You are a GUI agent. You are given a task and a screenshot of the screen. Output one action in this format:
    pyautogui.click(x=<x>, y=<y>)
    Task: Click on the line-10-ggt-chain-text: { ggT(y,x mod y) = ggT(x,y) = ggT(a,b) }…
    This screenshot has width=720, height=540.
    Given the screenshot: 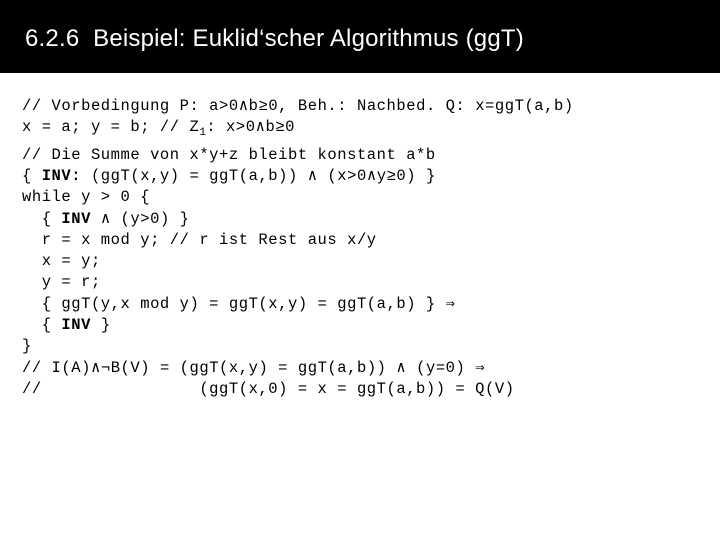 What is the action you would take?
    pyautogui.click(x=239, y=303)
    